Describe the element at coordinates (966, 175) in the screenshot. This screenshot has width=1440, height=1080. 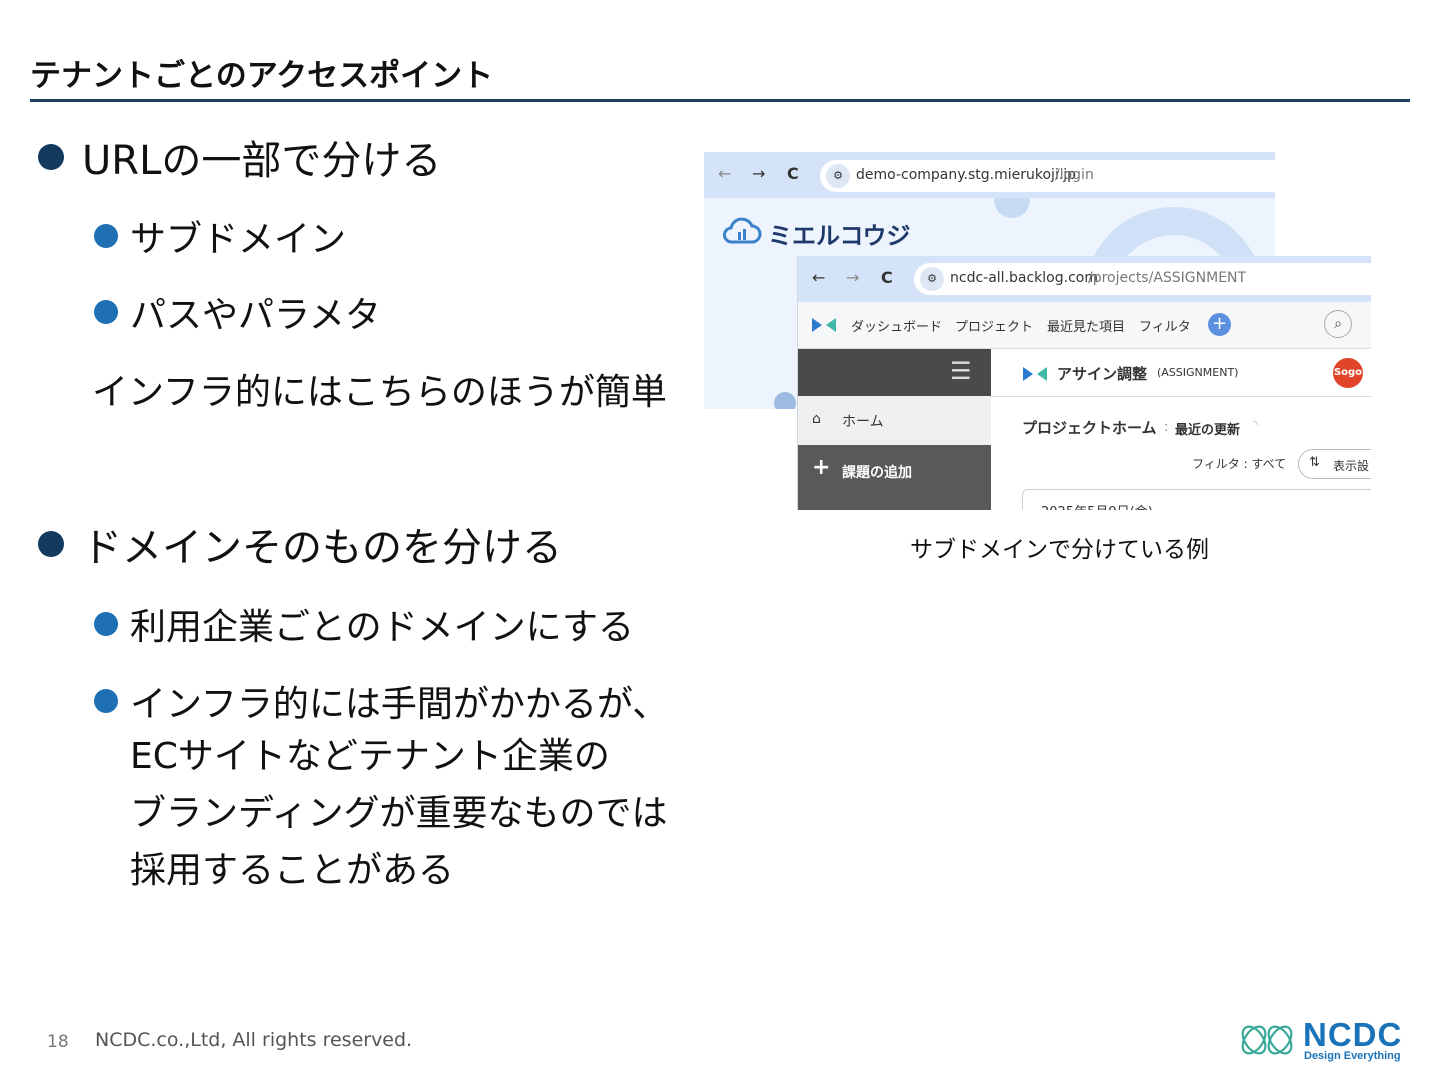
I see `url-host: demo-company.stg.mierukoji.jp` at that location.